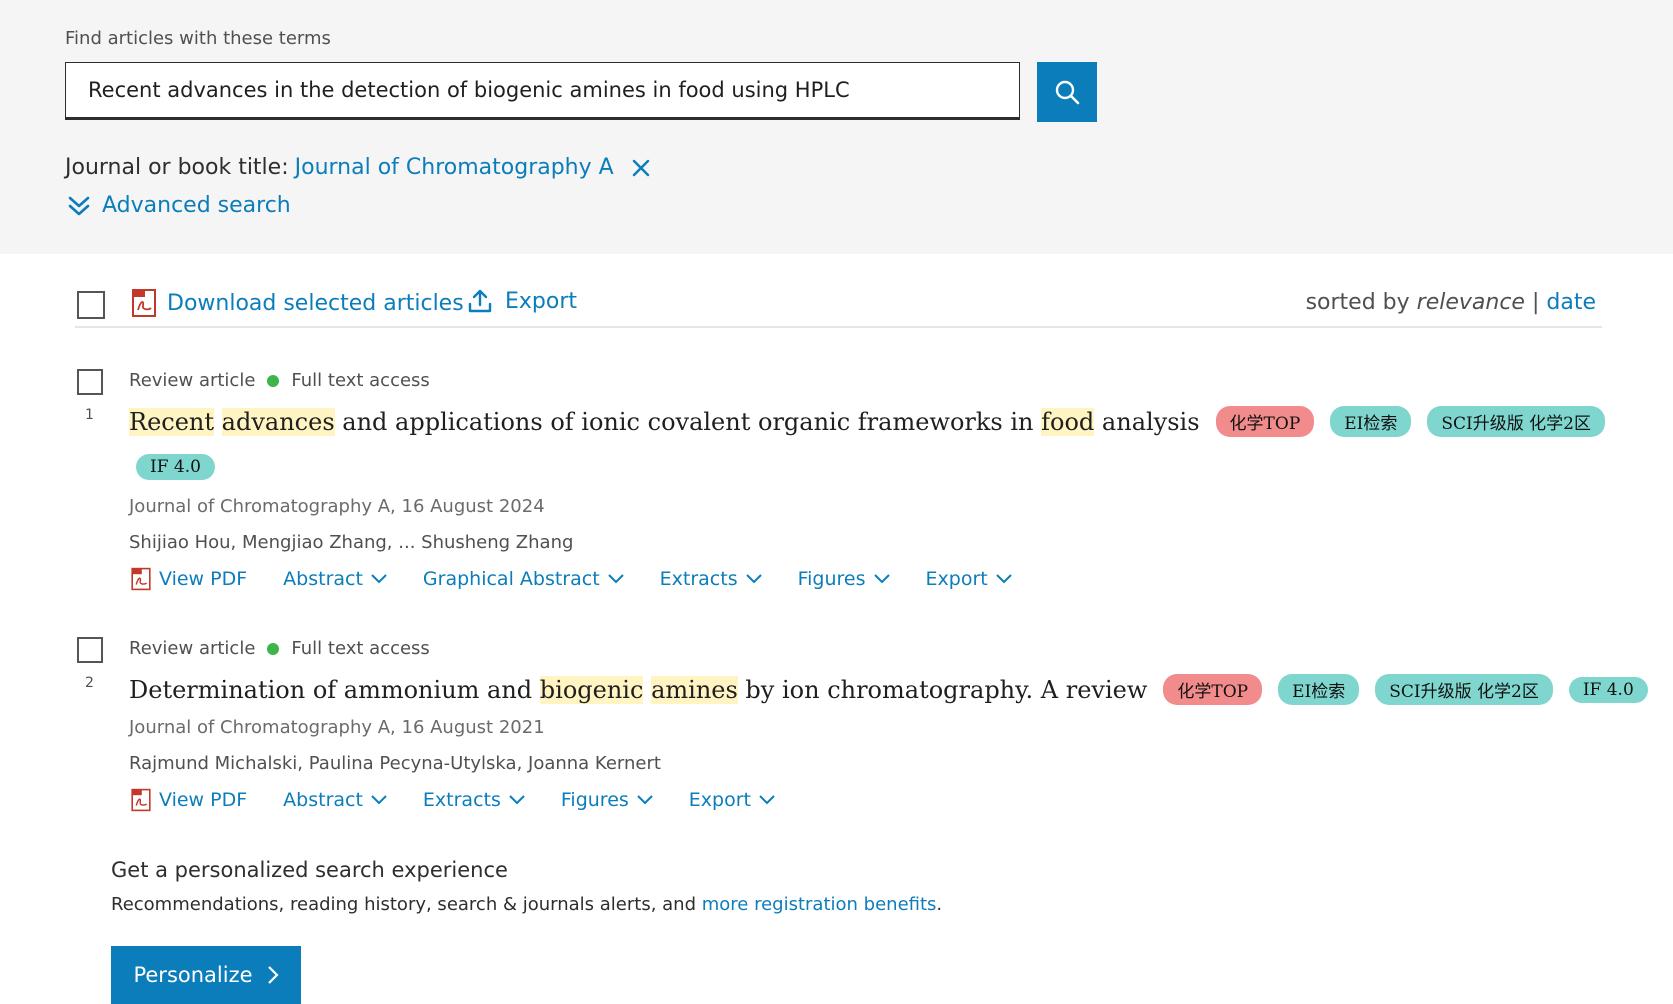 This screenshot has width=1673, height=1004. I want to click on search-button, so click(1067, 92).